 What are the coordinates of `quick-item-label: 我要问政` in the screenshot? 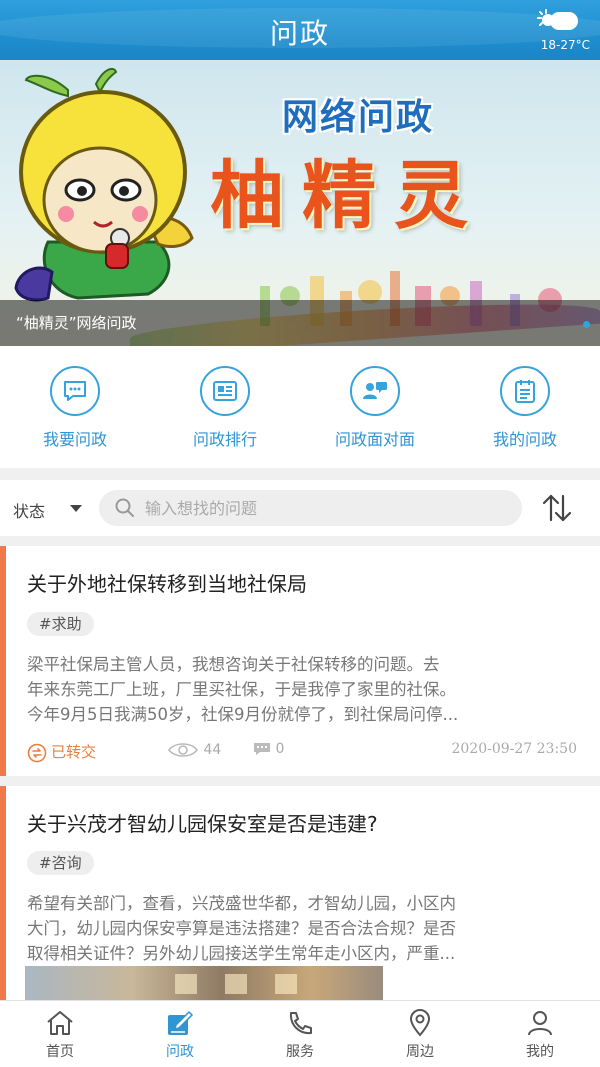 It's located at (74, 439).